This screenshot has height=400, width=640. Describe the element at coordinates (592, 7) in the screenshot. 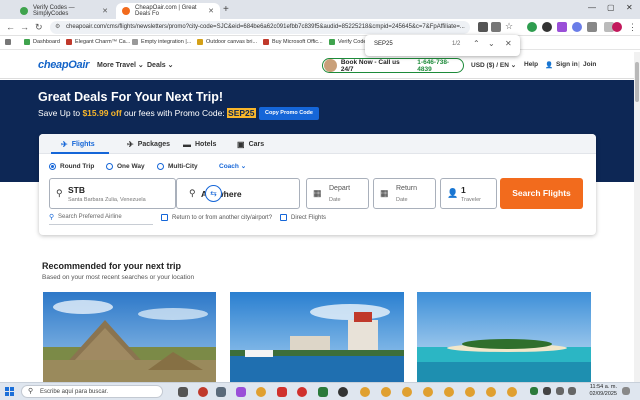

I see `minimize-icon: —` at that location.